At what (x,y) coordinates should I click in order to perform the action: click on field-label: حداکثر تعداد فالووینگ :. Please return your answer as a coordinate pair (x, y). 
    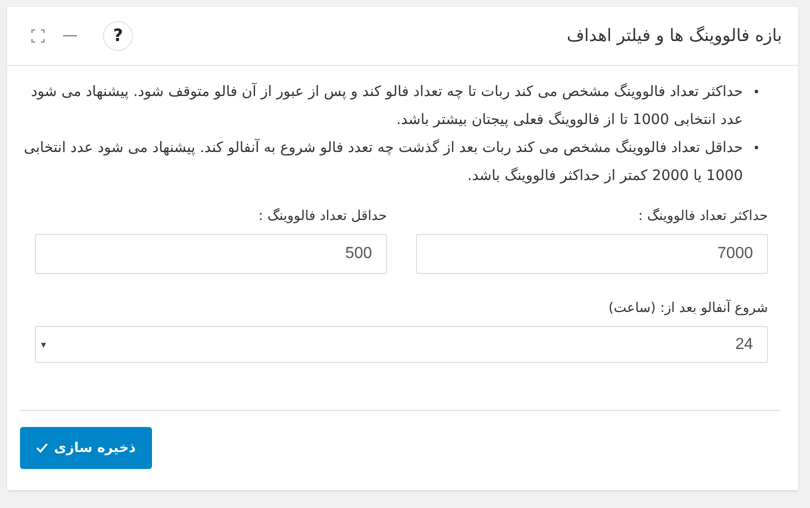
    Looking at the image, I should click on (702, 216).